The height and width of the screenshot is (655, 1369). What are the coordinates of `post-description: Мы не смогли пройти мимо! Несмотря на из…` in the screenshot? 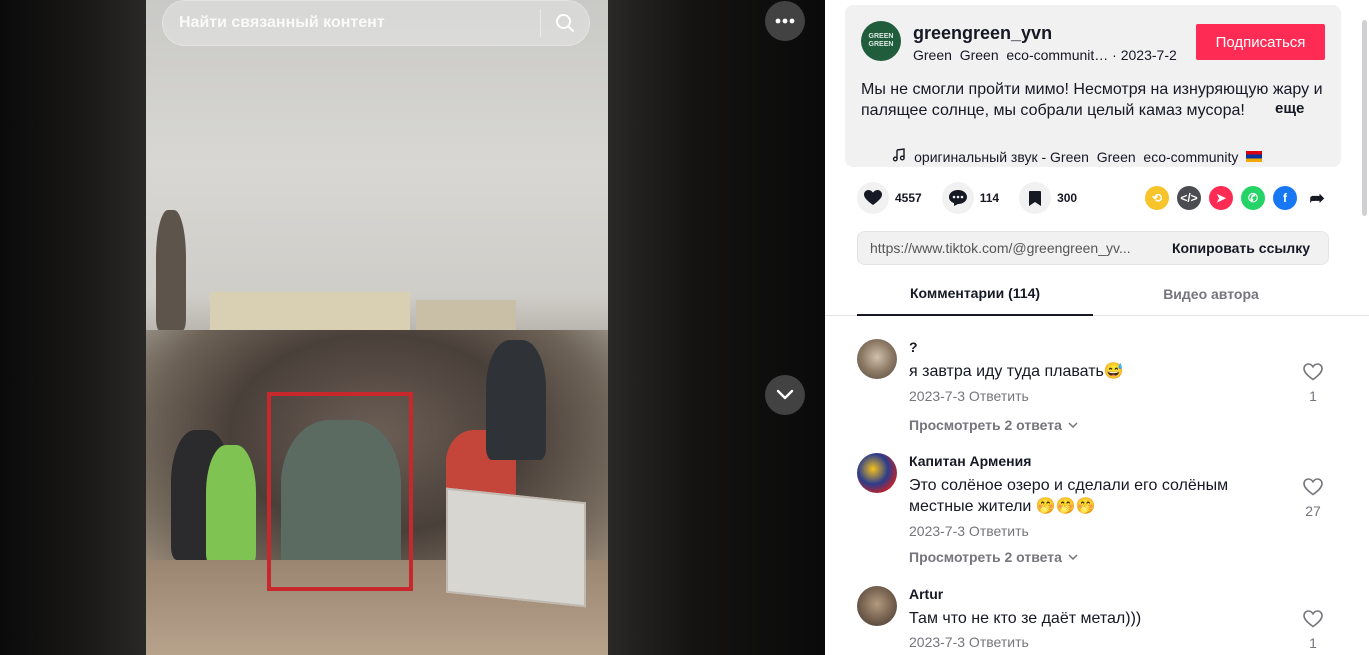 It's located at (1092, 100).